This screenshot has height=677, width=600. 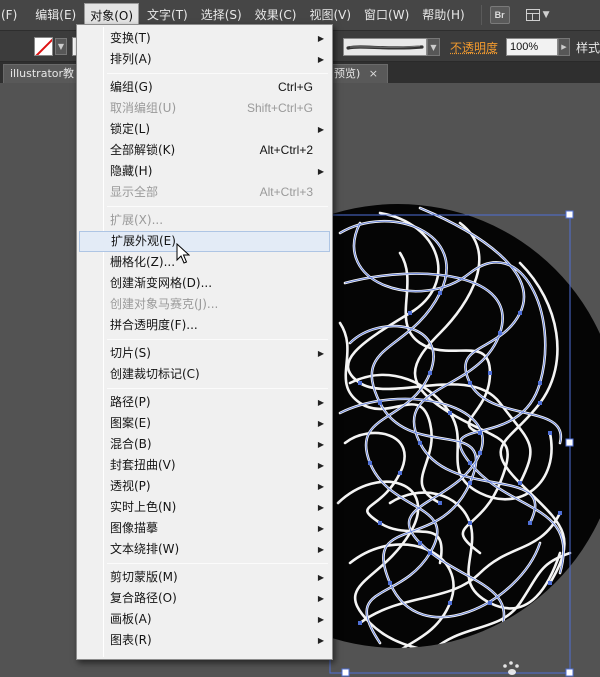 What do you see at coordinates (183, 253) in the screenshot?
I see `mouse-pointer-icon` at bounding box center [183, 253].